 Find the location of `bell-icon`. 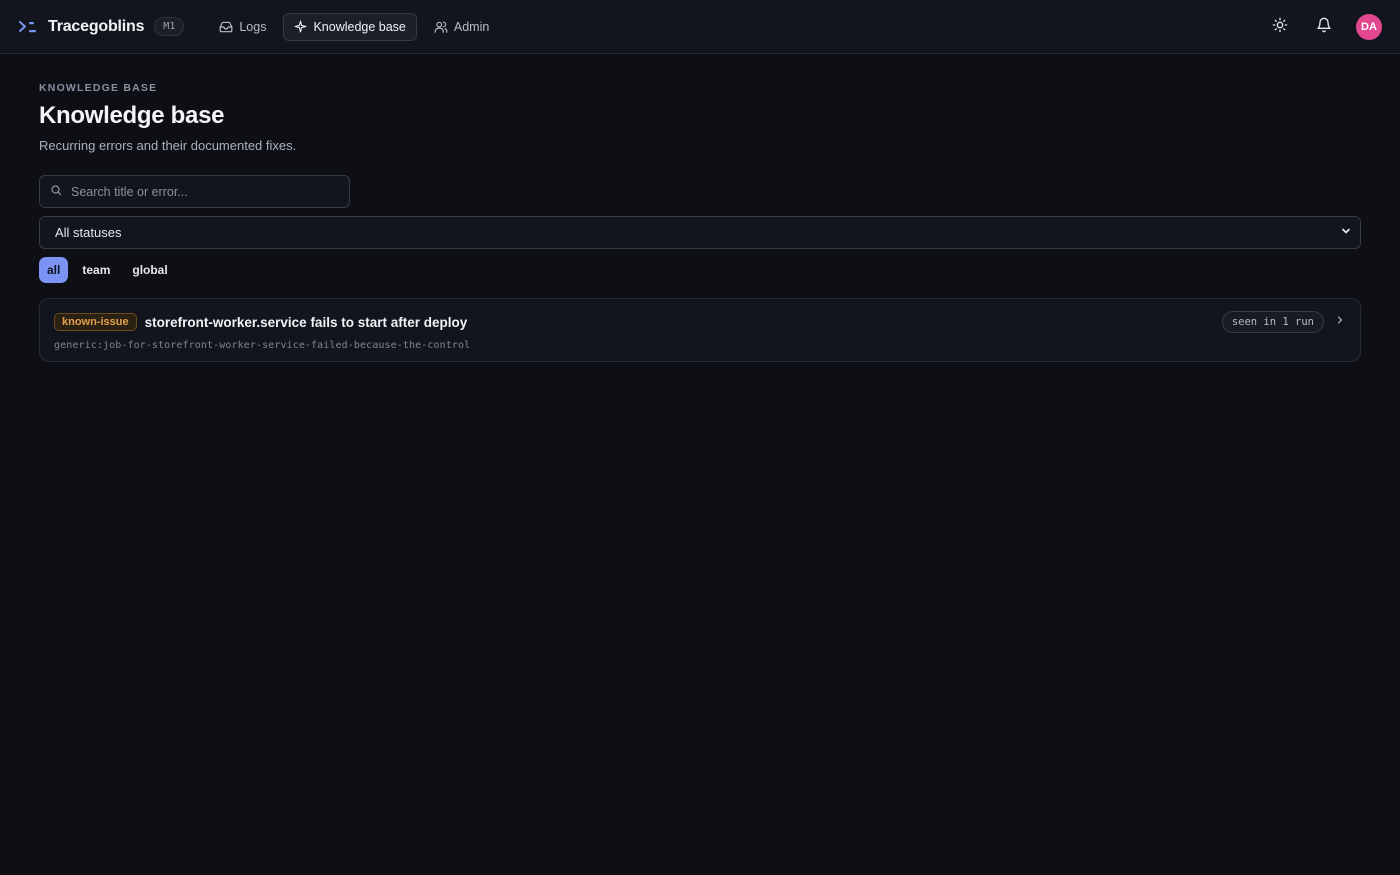

bell-icon is located at coordinates (1324, 27).